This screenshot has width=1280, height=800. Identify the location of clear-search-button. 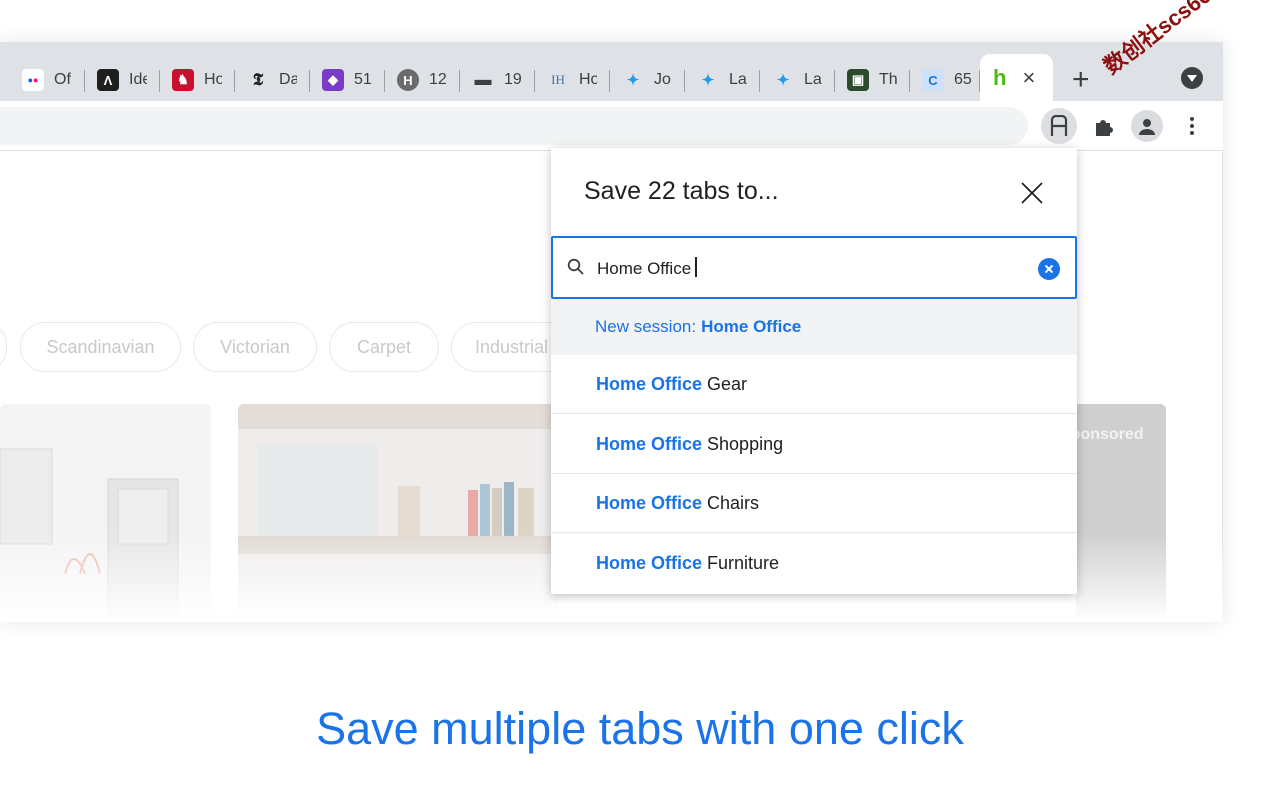
(1049, 269).